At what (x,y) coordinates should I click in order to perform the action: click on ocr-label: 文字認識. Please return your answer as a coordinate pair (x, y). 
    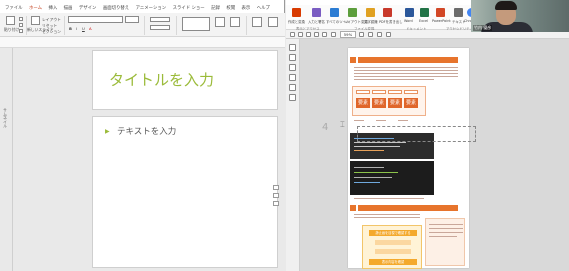
    Looking at the image, I should click on (371, 21).